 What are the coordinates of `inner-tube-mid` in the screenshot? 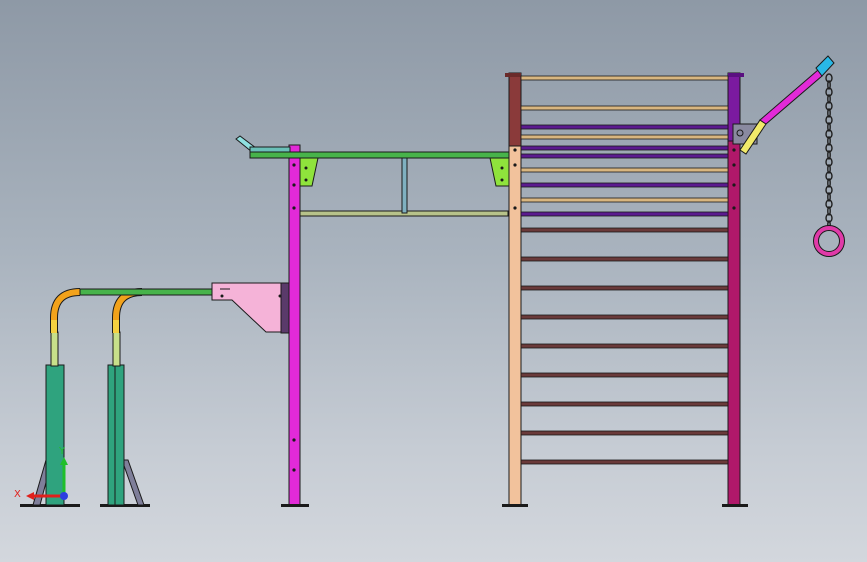 It's located at (116, 349).